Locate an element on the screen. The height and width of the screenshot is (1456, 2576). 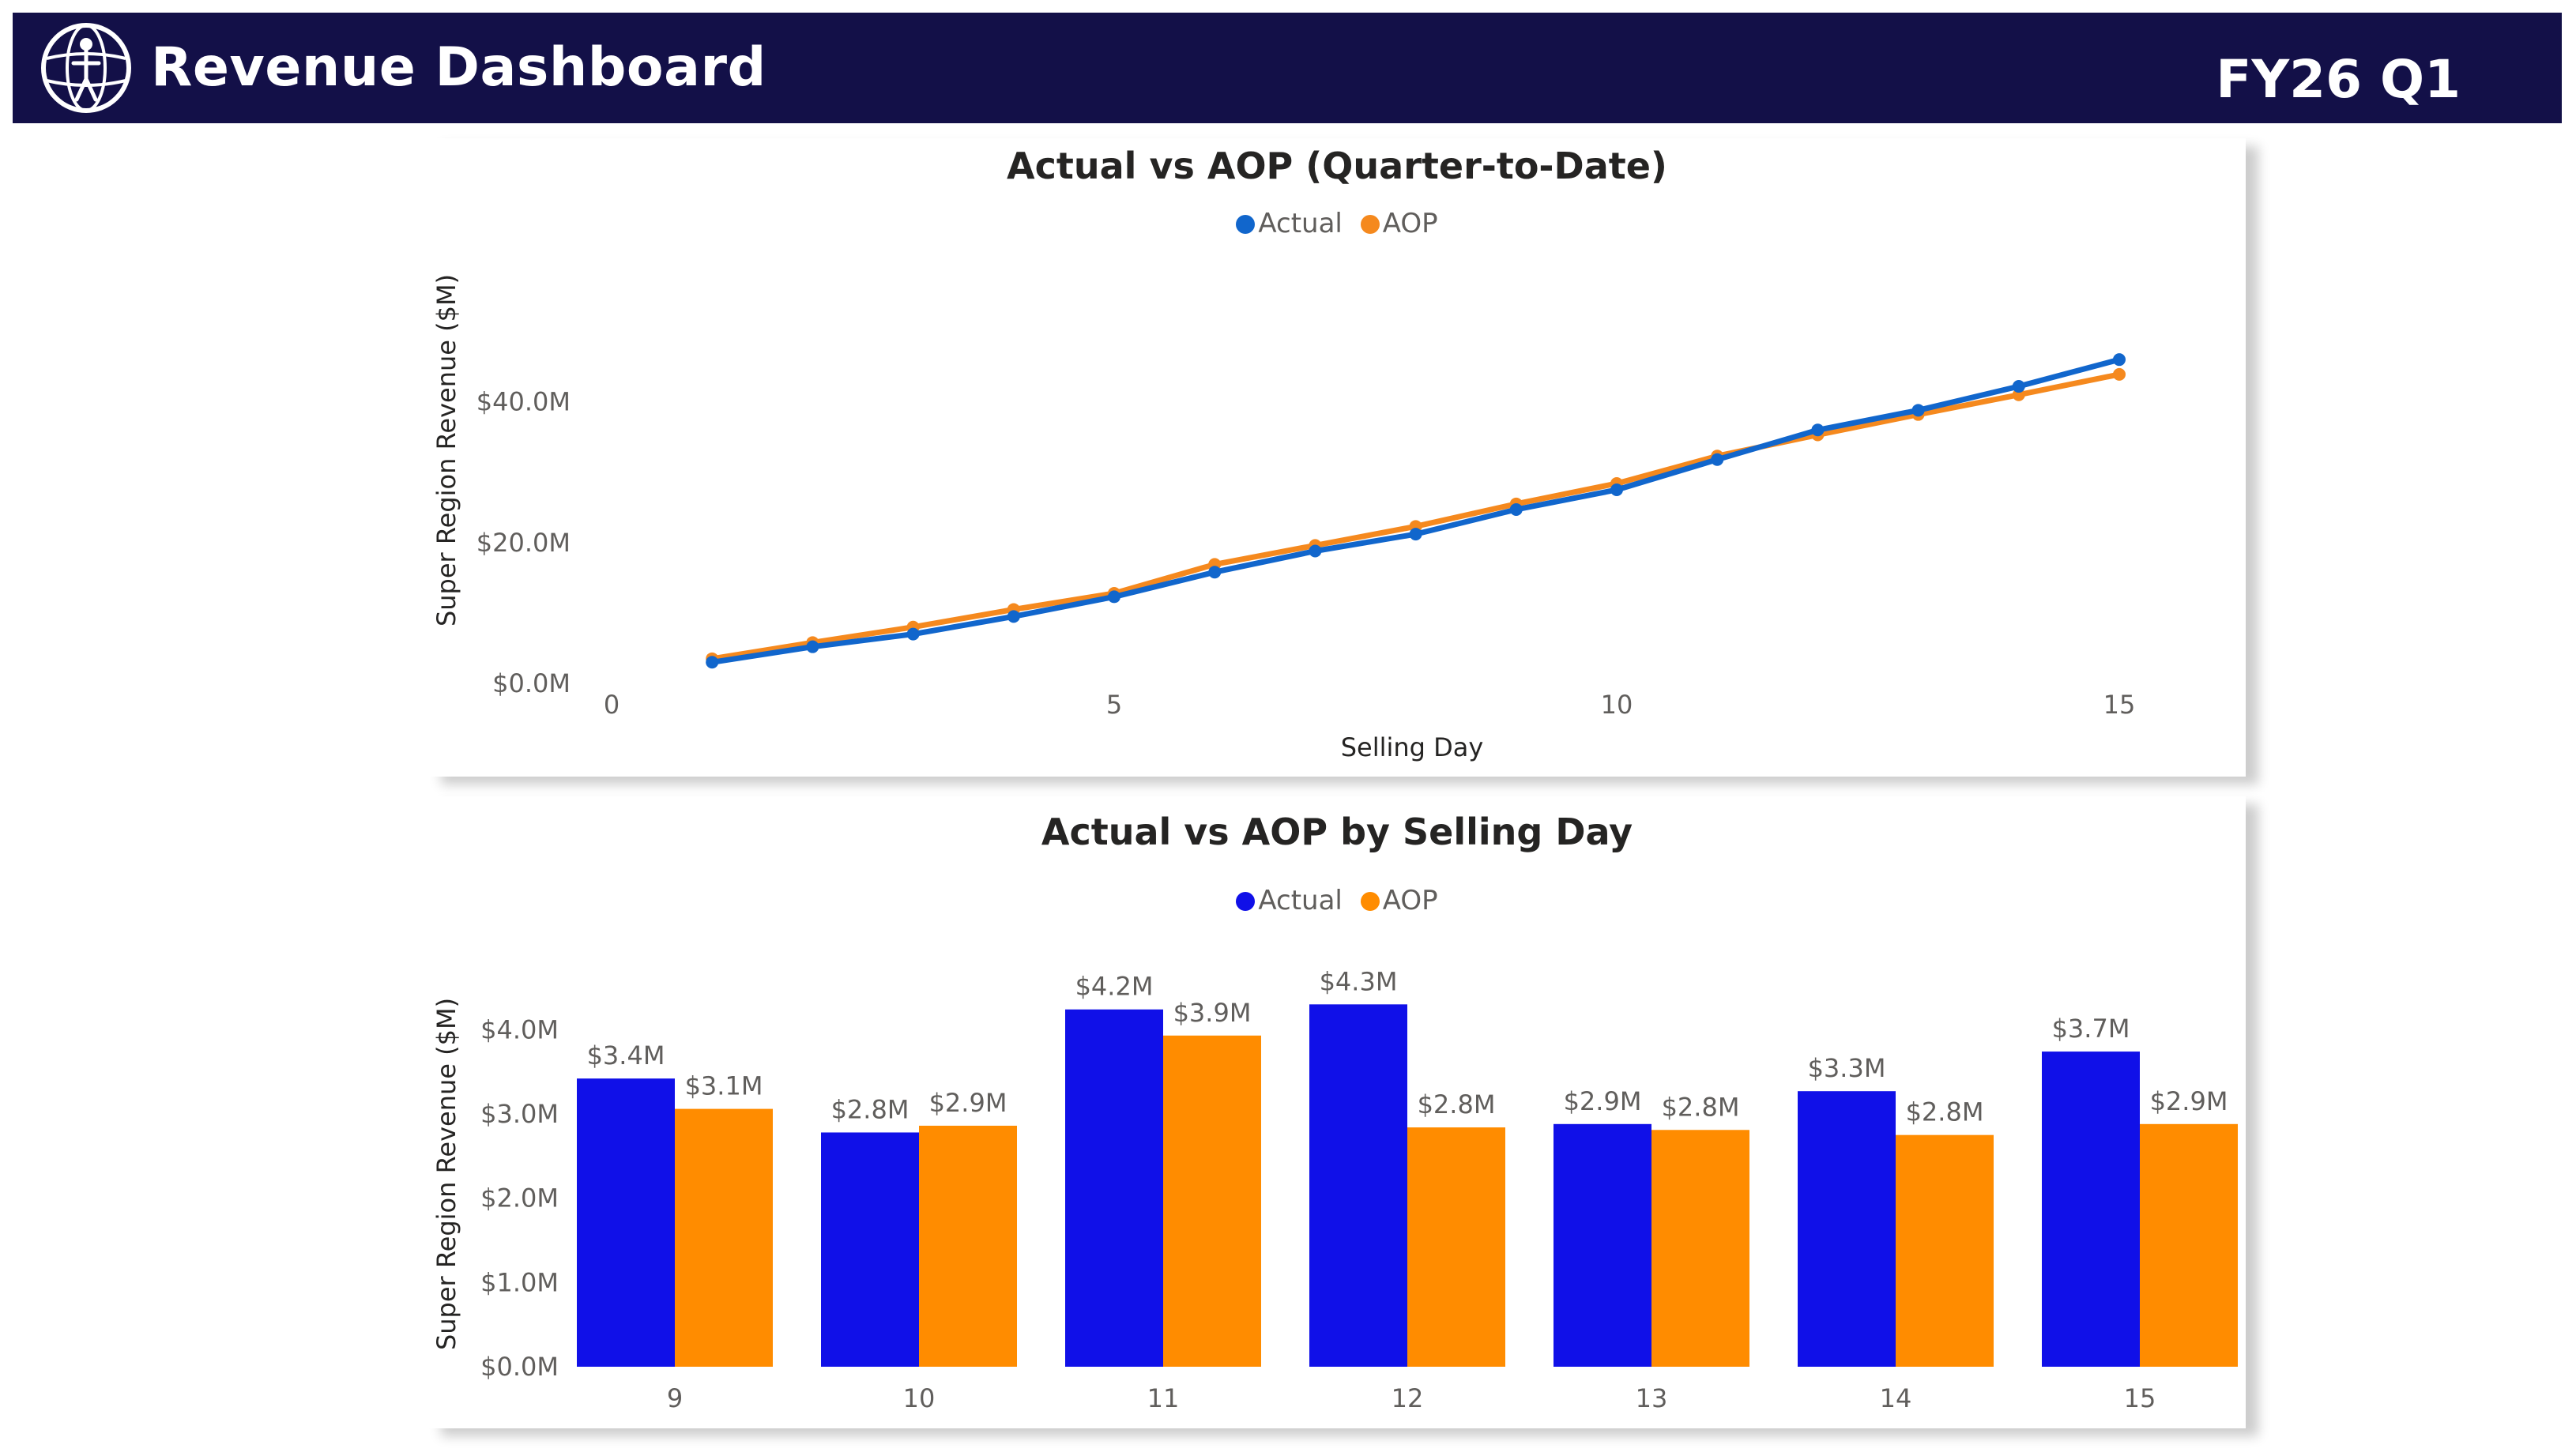
x-axis-title: Selling Day is located at coordinates (1412, 747).